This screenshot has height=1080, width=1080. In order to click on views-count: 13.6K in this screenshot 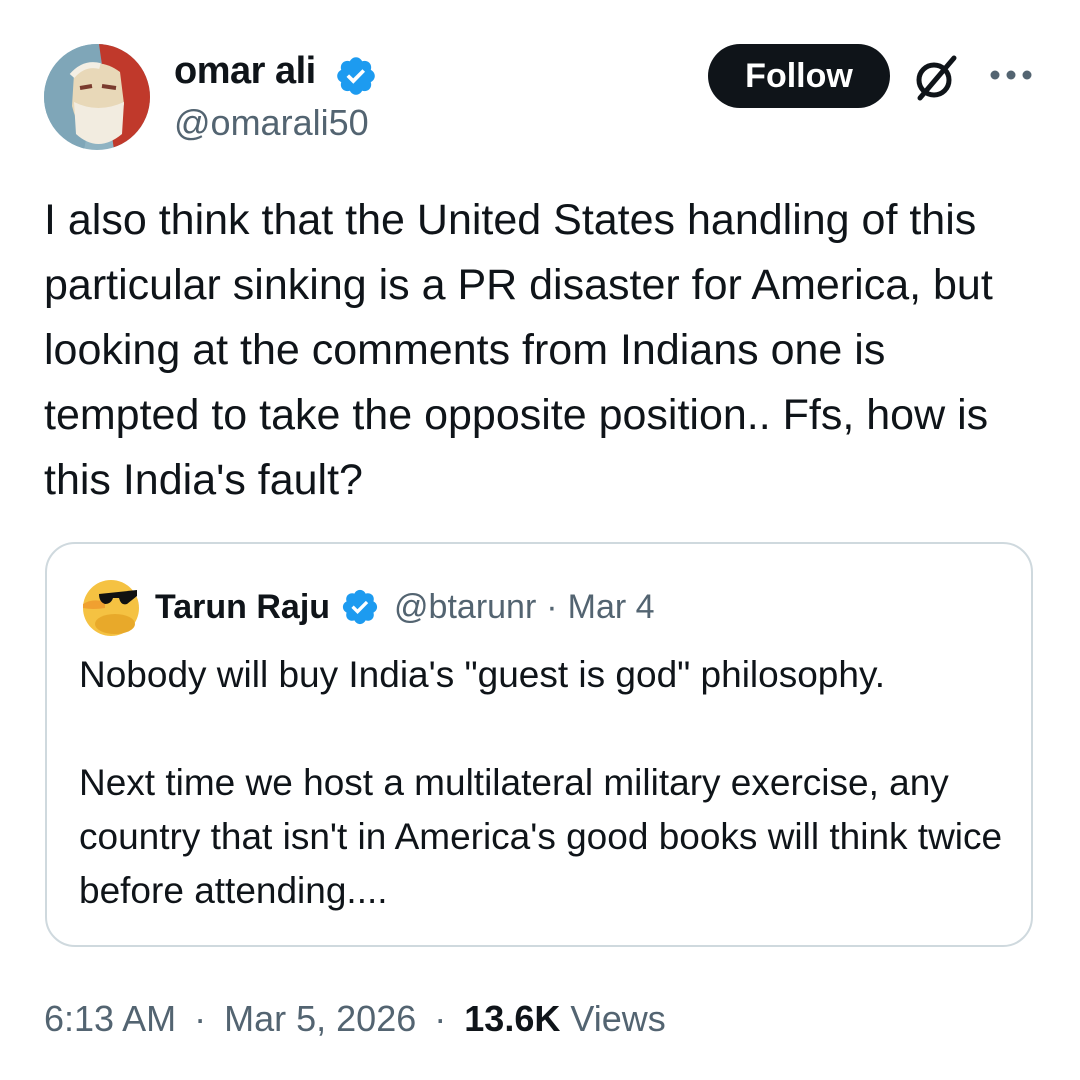, I will do `click(512, 1018)`.